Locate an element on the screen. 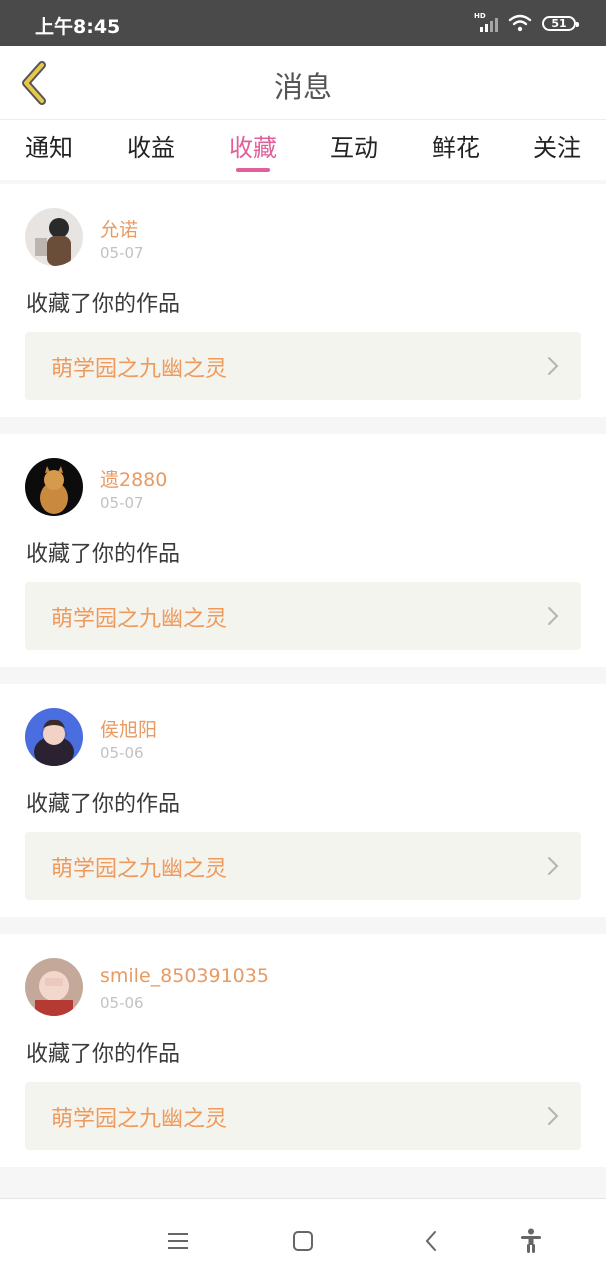  accessibility-button is located at coordinates (531, 1241).